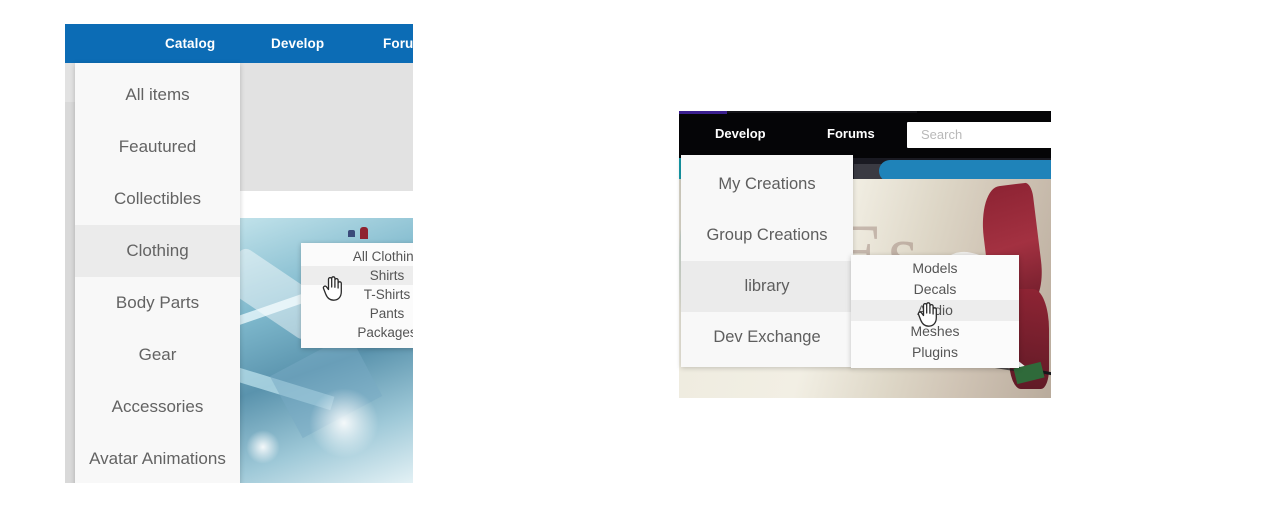 Image resolution: width=1280 pixels, height=512 pixels. What do you see at coordinates (935, 331) in the screenshot?
I see `submenu-item-meshes: Meshes` at bounding box center [935, 331].